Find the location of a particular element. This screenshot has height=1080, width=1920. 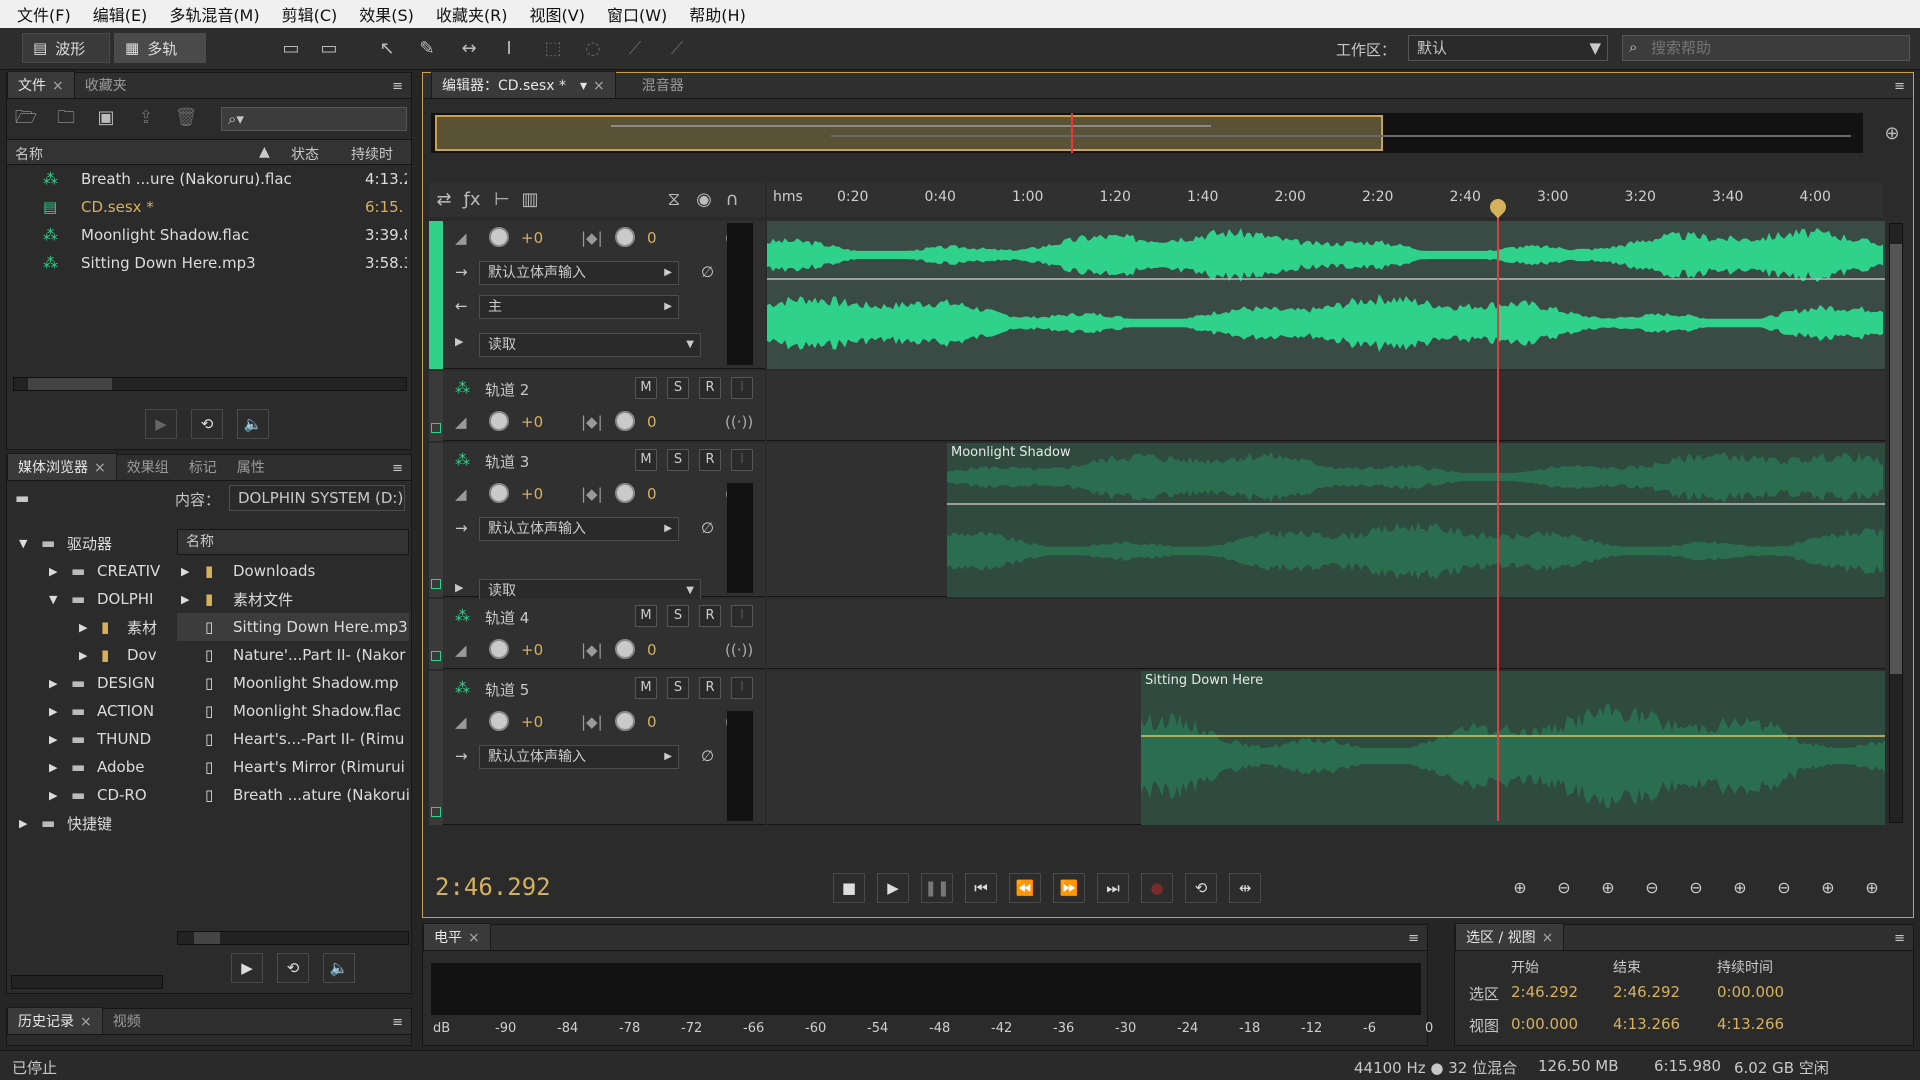

media-file-item: ▯ Nature'...Part II- (Nakor is located at coordinates (293, 655).